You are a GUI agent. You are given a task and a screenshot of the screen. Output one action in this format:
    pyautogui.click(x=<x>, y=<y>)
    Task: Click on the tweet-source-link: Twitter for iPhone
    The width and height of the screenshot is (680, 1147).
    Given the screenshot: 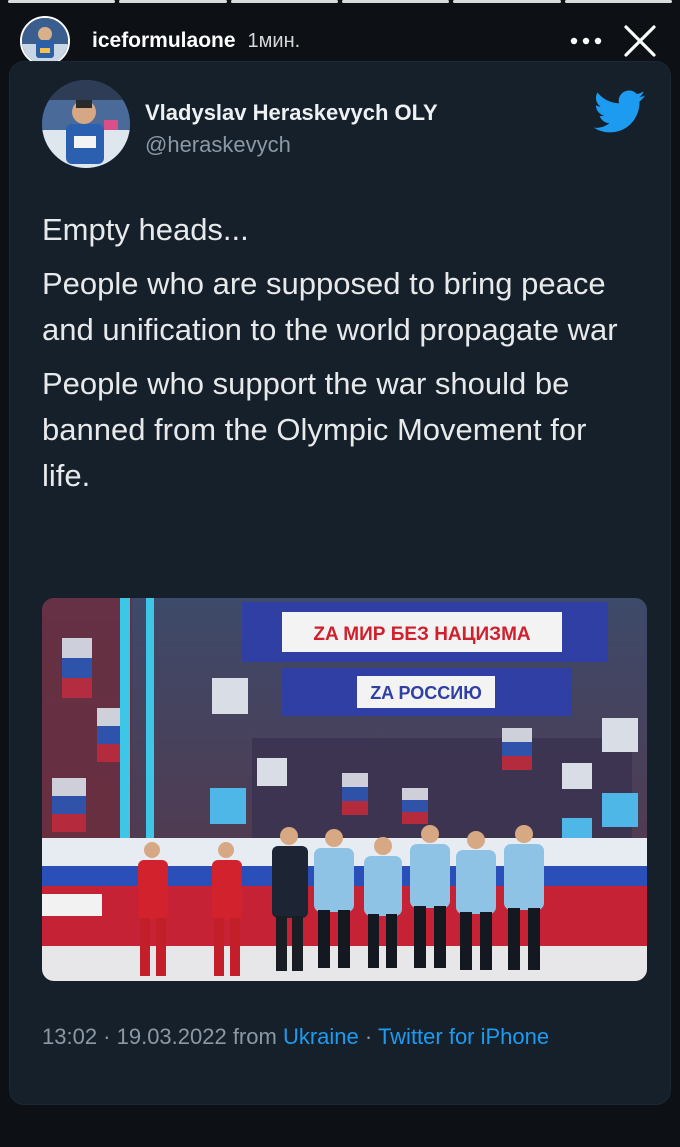 What is the action you would take?
    pyautogui.click(x=463, y=1036)
    